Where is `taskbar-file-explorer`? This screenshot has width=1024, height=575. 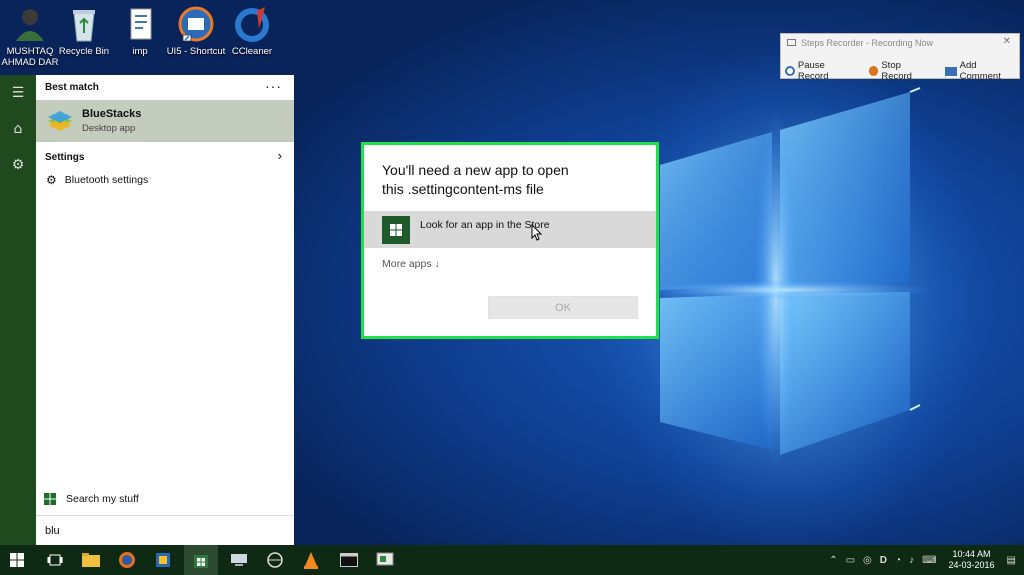
taskbar-file-explorer is located at coordinates (91, 560).